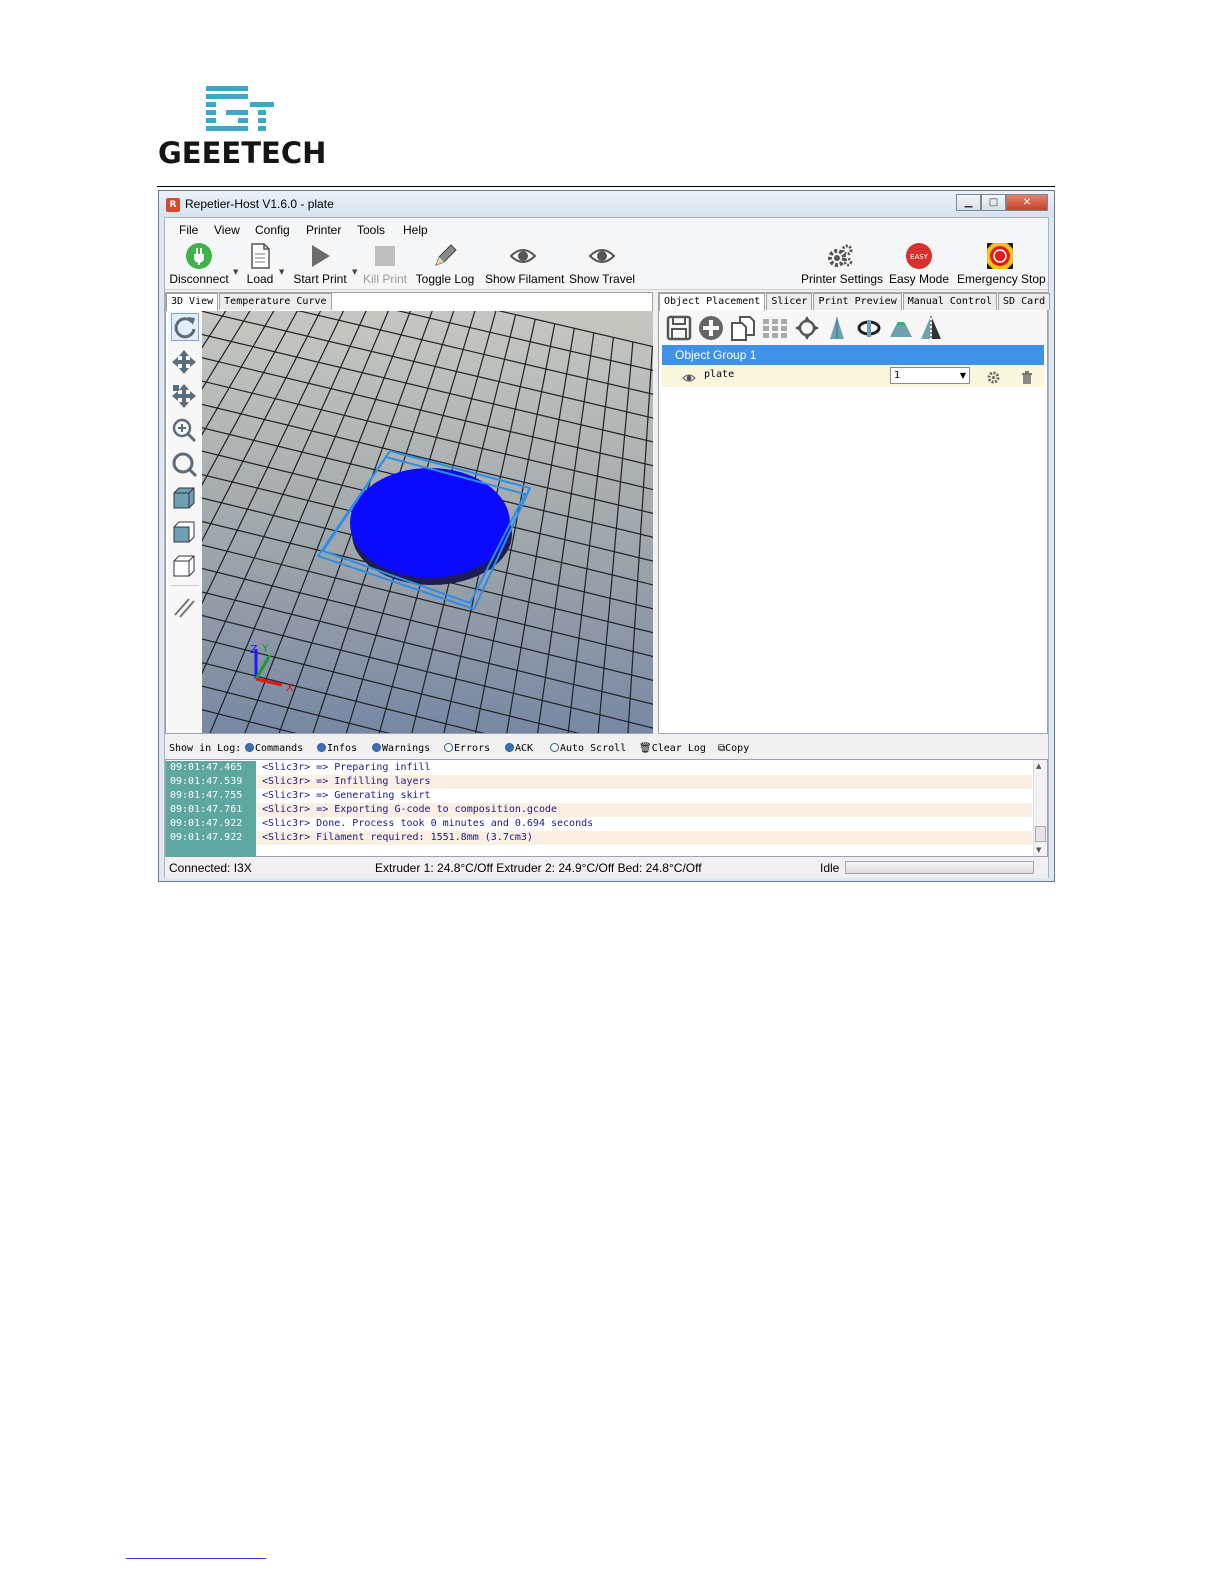  Describe the element at coordinates (274, 748) in the screenshot. I see `commands-toggle: Commands` at that location.